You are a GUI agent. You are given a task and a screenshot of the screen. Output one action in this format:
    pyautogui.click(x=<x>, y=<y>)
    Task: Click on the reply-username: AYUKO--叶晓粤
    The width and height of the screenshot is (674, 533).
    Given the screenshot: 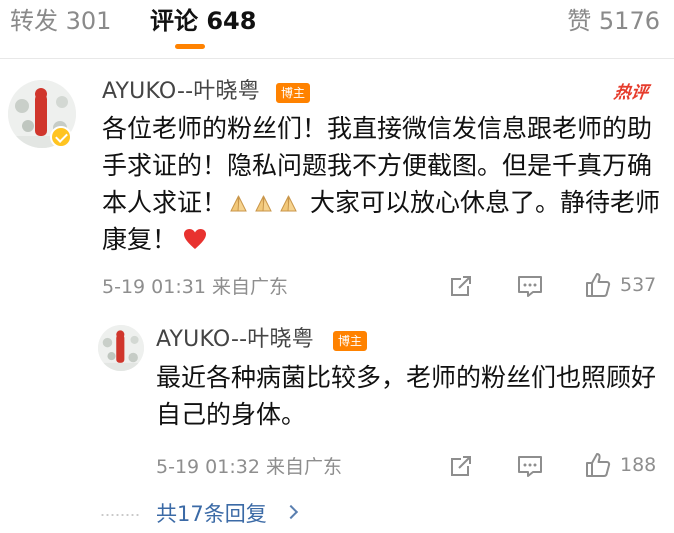 What is the action you would take?
    pyautogui.click(x=235, y=340)
    